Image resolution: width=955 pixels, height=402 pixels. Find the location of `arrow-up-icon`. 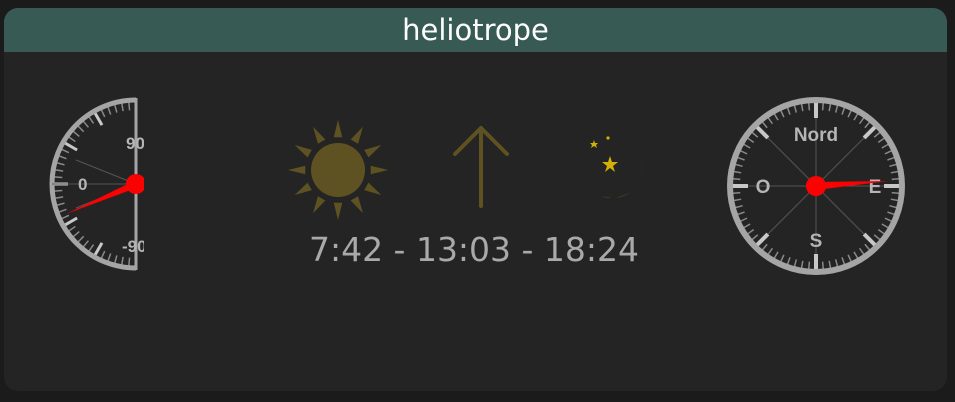

arrow-up-icon is located at coordinates (481, 167).